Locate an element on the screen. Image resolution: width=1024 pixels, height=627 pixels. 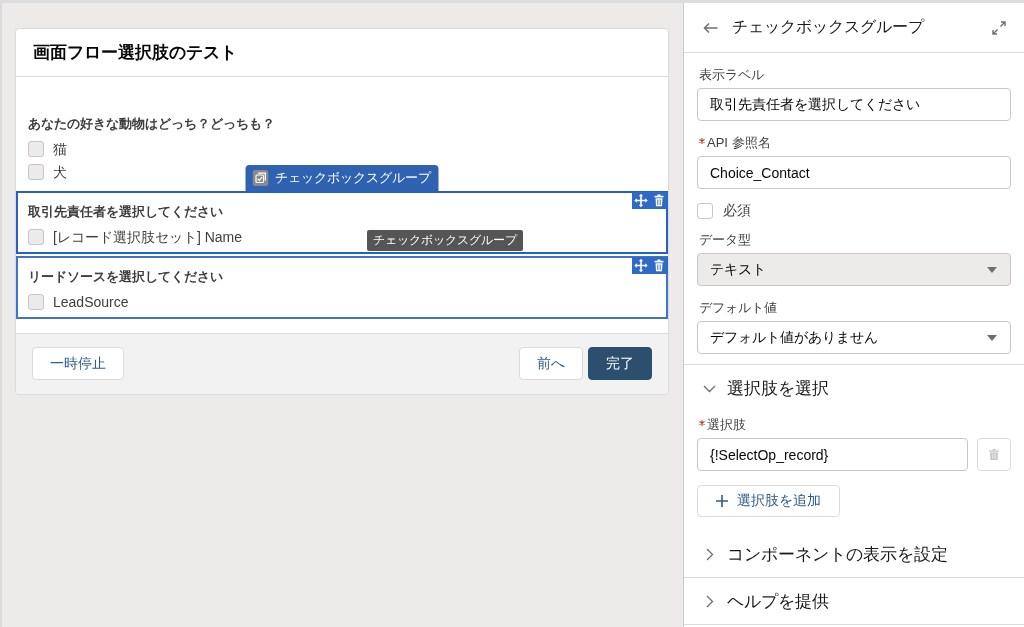
option-label: 犬 is located at coordinates (60, 171).